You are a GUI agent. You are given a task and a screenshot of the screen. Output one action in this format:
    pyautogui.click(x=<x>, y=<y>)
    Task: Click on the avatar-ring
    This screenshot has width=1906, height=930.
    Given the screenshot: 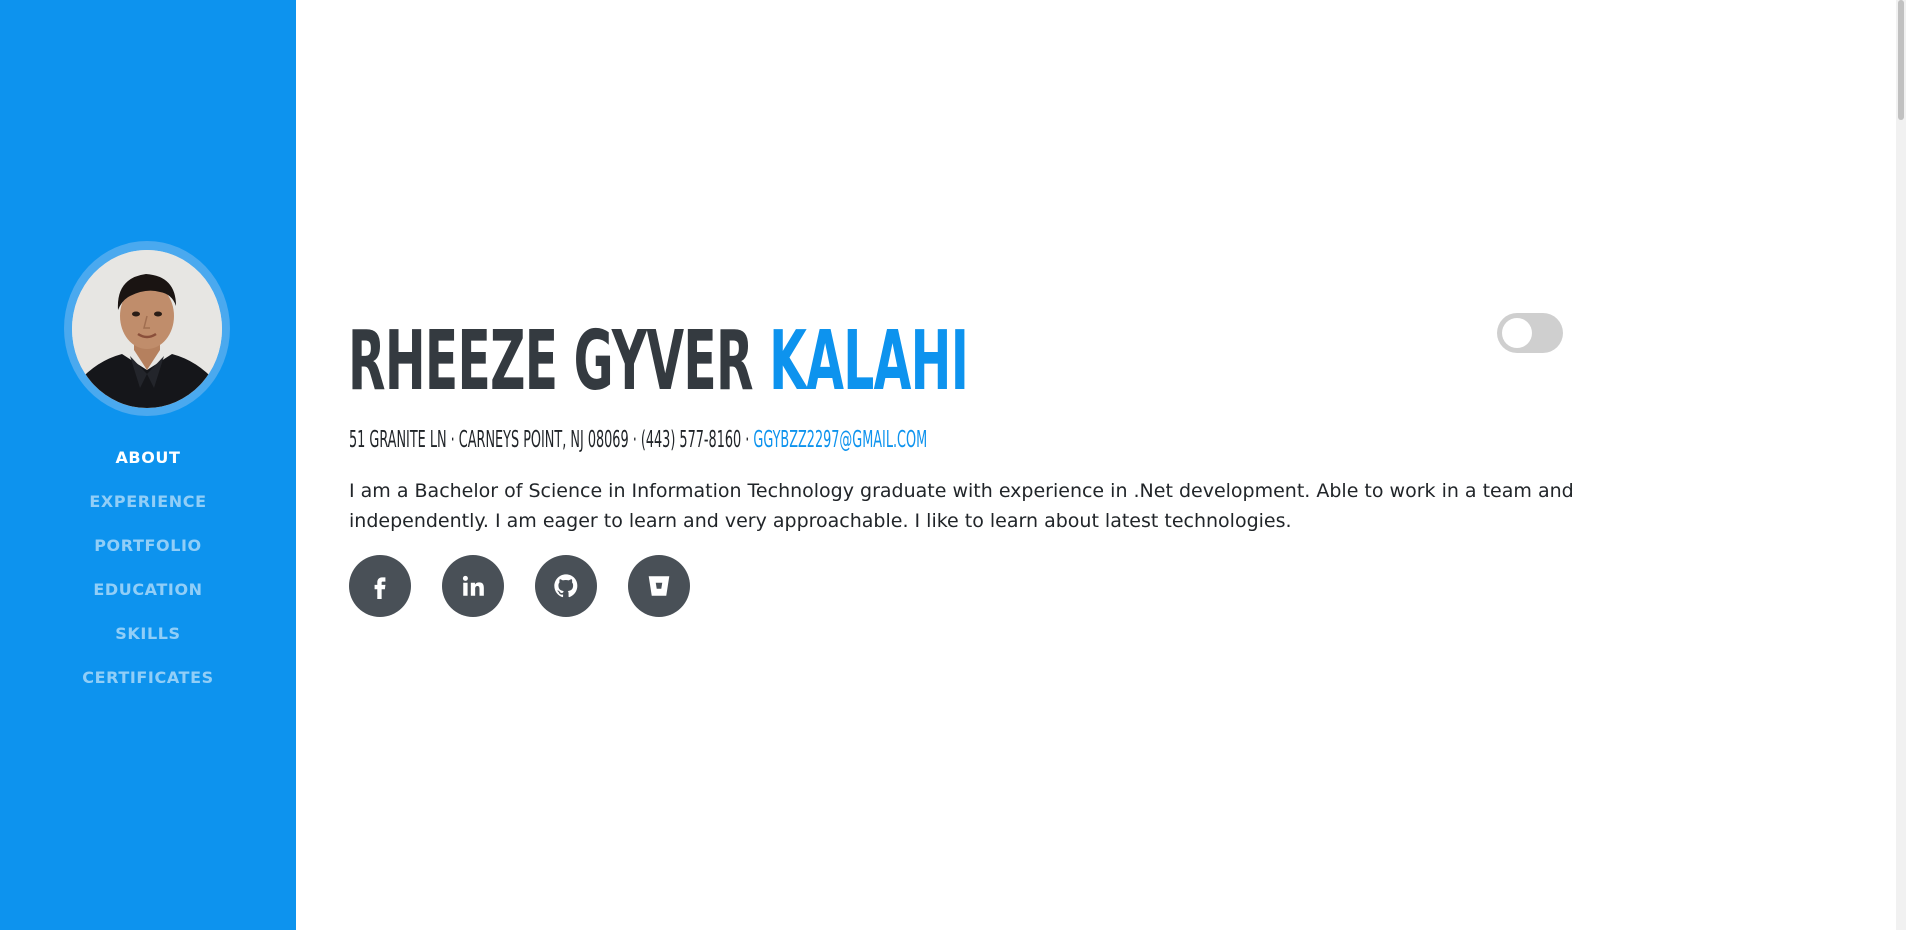 What is the action you would take?
    pyautogui.click(x=147, y=328)
    